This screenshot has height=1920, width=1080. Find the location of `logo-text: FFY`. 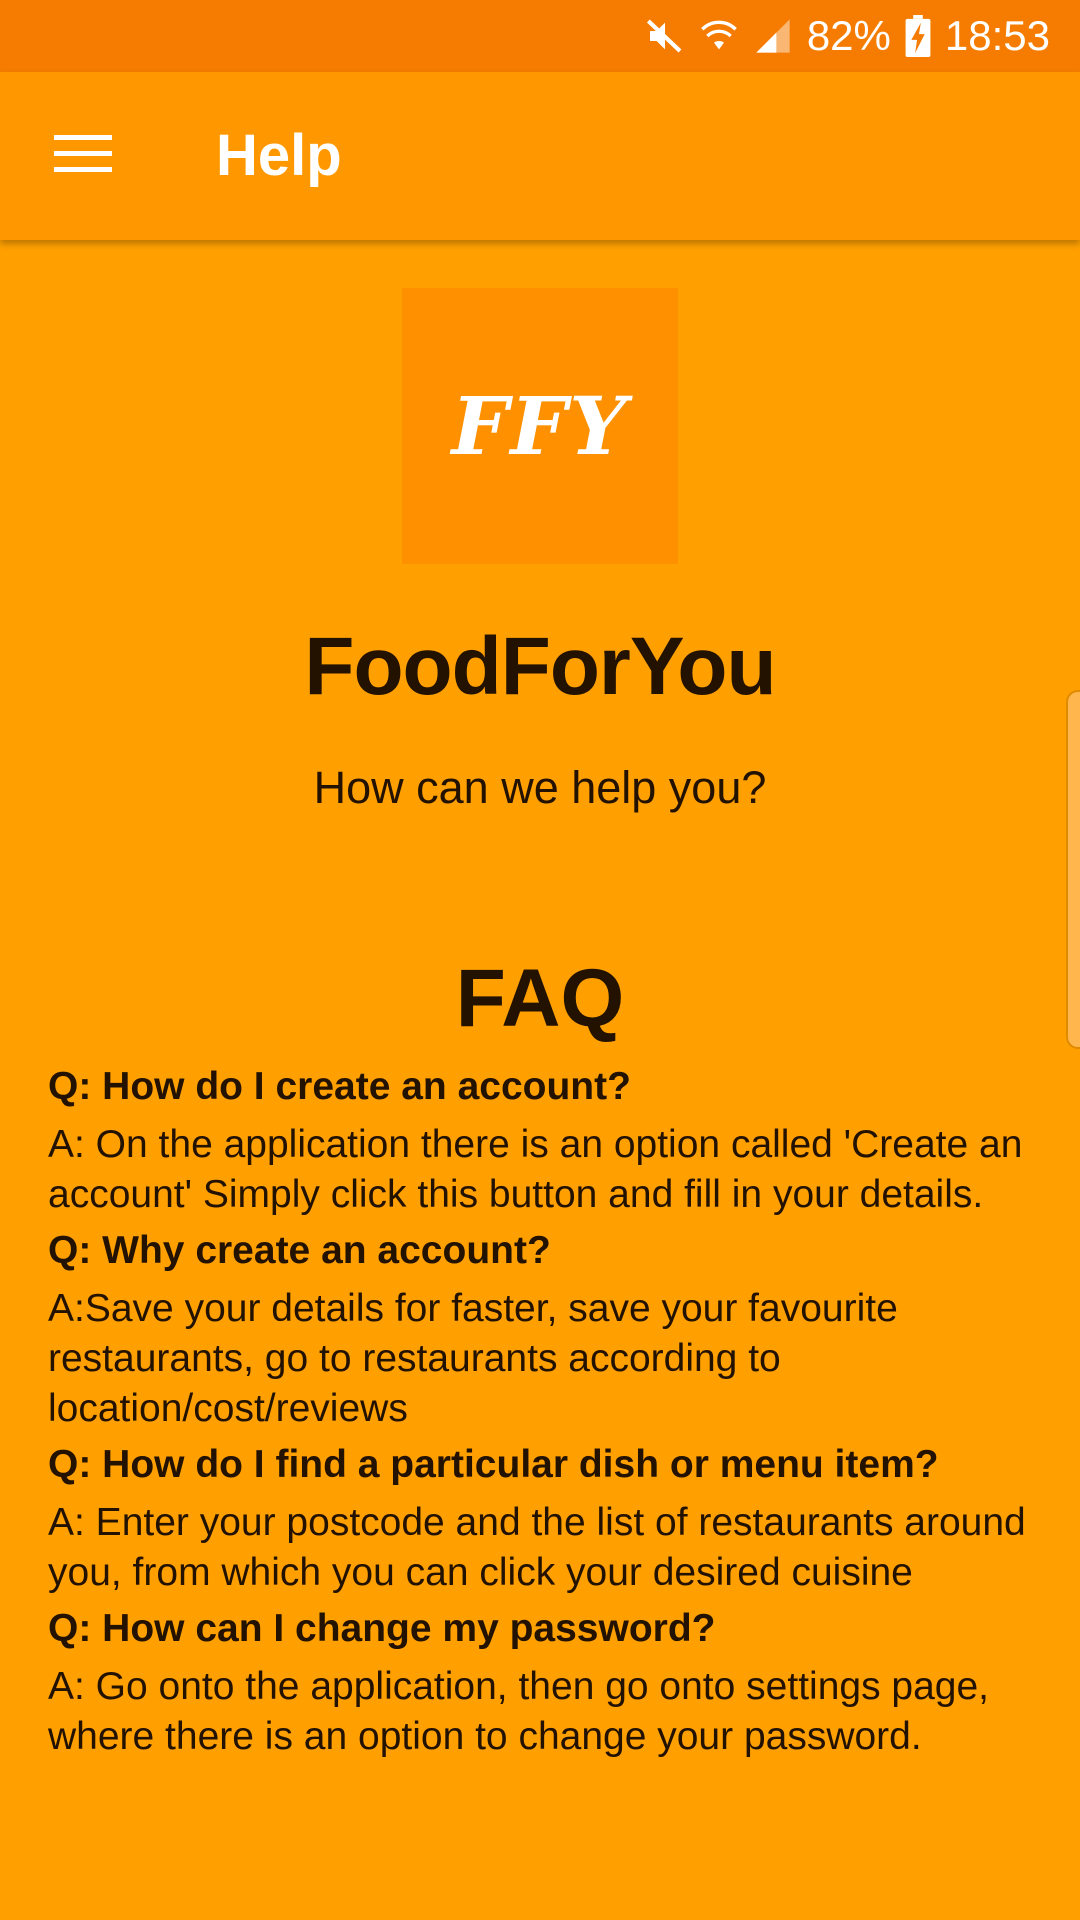

logo-text: FFY is located at coordinates (540, 426).